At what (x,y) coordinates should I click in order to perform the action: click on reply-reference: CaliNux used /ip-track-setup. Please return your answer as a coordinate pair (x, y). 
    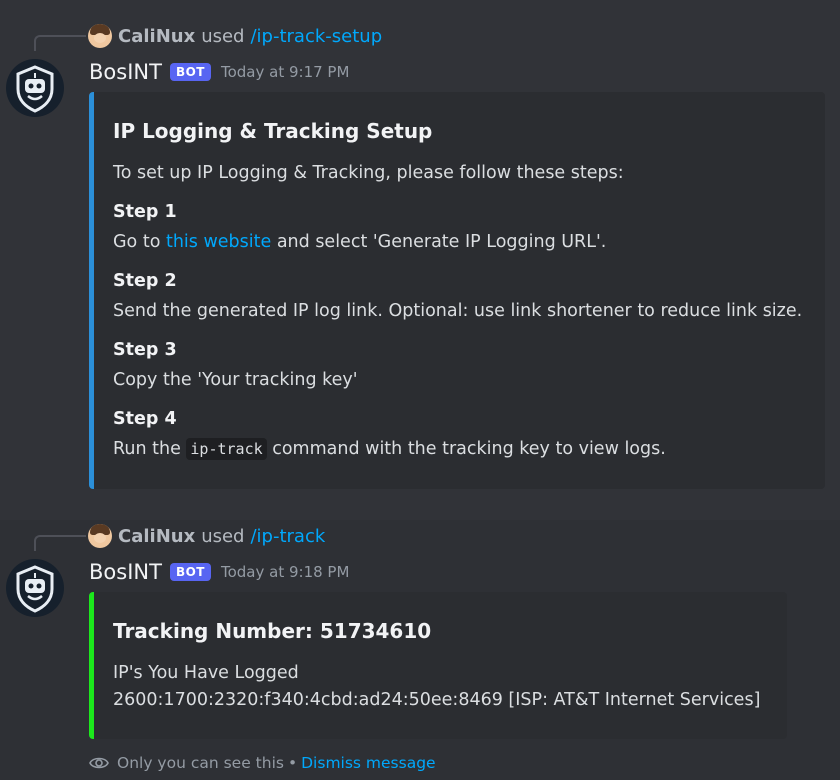
    Looking at the image, I should click on (235, 36).